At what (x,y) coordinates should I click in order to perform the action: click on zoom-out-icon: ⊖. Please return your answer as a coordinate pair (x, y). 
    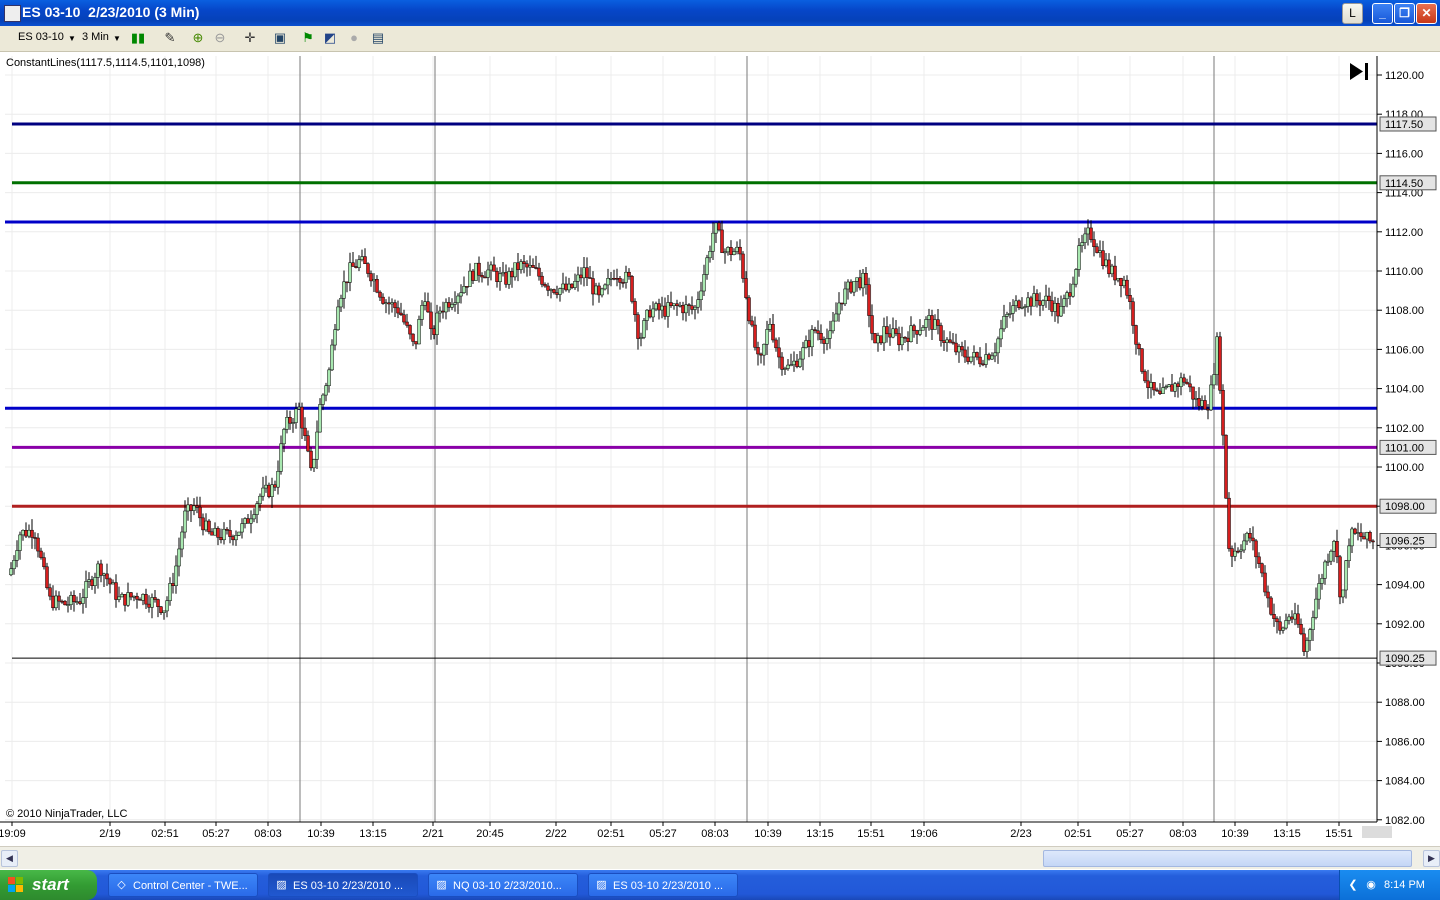
    Looking at the image, I should click on (220, 38).